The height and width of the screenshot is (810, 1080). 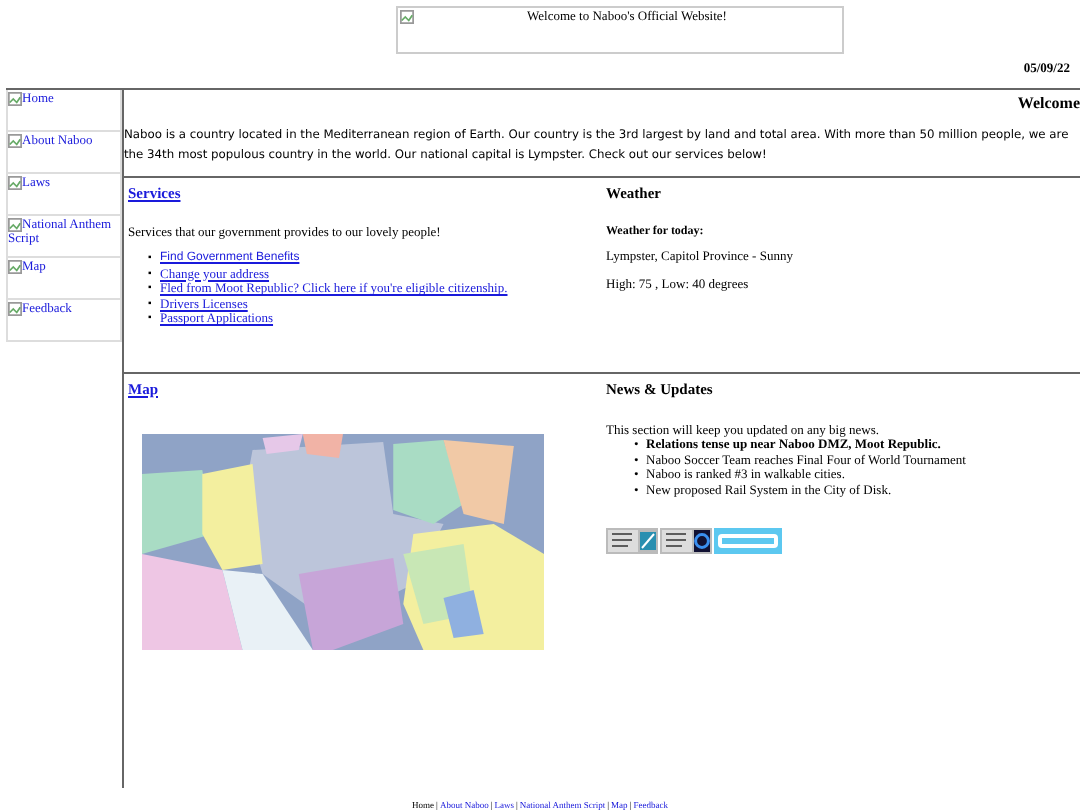 I want to click on browser-badge-icon, so click(x=686, y=541).